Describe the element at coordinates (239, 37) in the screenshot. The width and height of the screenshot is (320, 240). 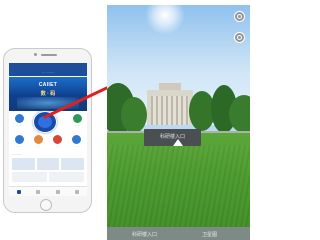
I see `settings-icon` at that location.